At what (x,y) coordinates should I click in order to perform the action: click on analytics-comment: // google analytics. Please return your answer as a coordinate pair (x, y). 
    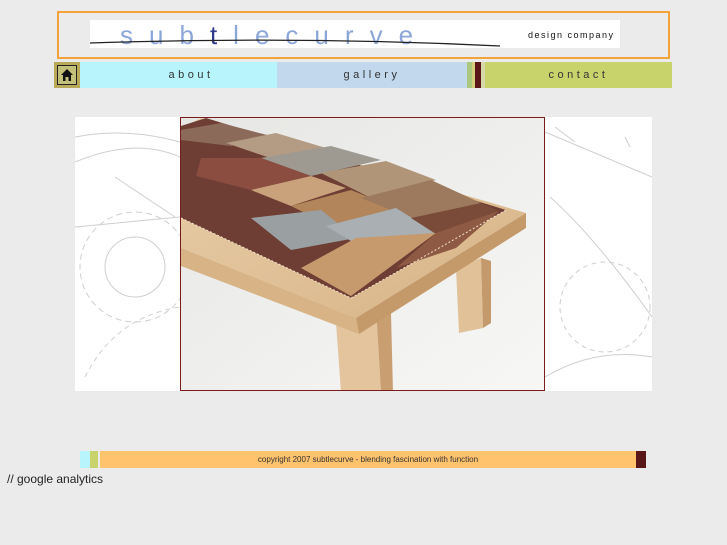
    Looking at the image, I should click on (55, 479).